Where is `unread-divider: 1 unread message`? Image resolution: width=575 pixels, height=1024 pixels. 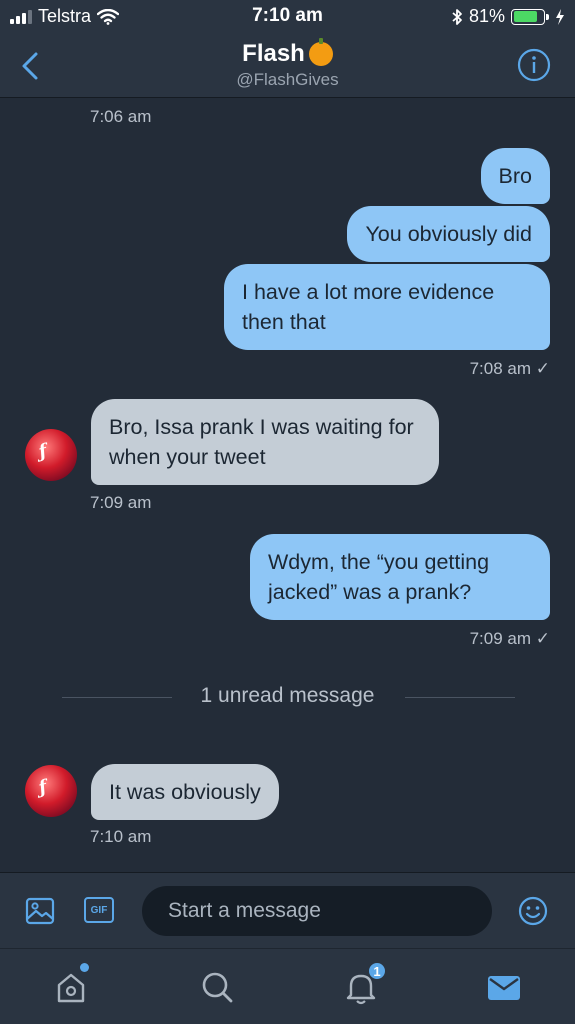 unread-divider: 1 unread message is located at coordinates (287, 697).